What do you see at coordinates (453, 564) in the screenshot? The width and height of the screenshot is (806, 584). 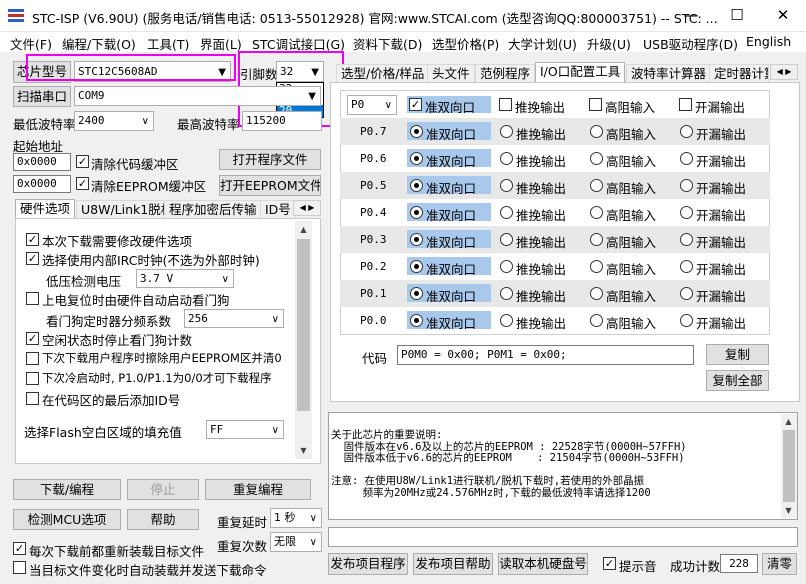 I see `publish-help-button: 发布项目帮助` at bounding box center [453, 564].